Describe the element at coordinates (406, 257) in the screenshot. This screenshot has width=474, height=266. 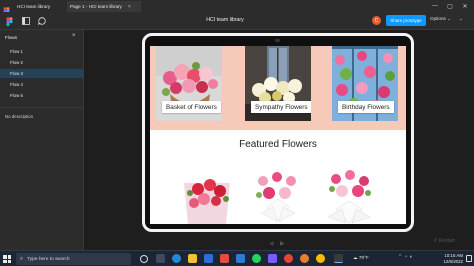
I see `system-tray: ⌃◔◖` at that location.